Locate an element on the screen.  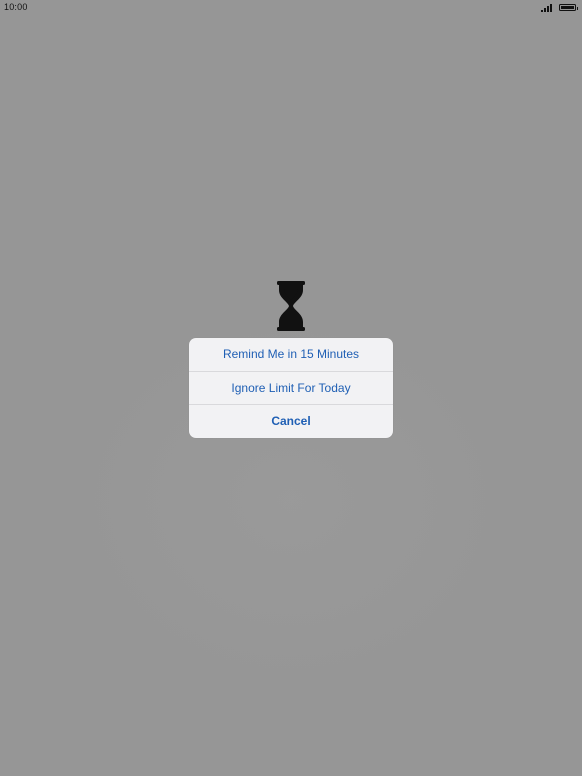
remind-me-button: Remind Me in 15 Minutes is located at coordinates (291, 354).